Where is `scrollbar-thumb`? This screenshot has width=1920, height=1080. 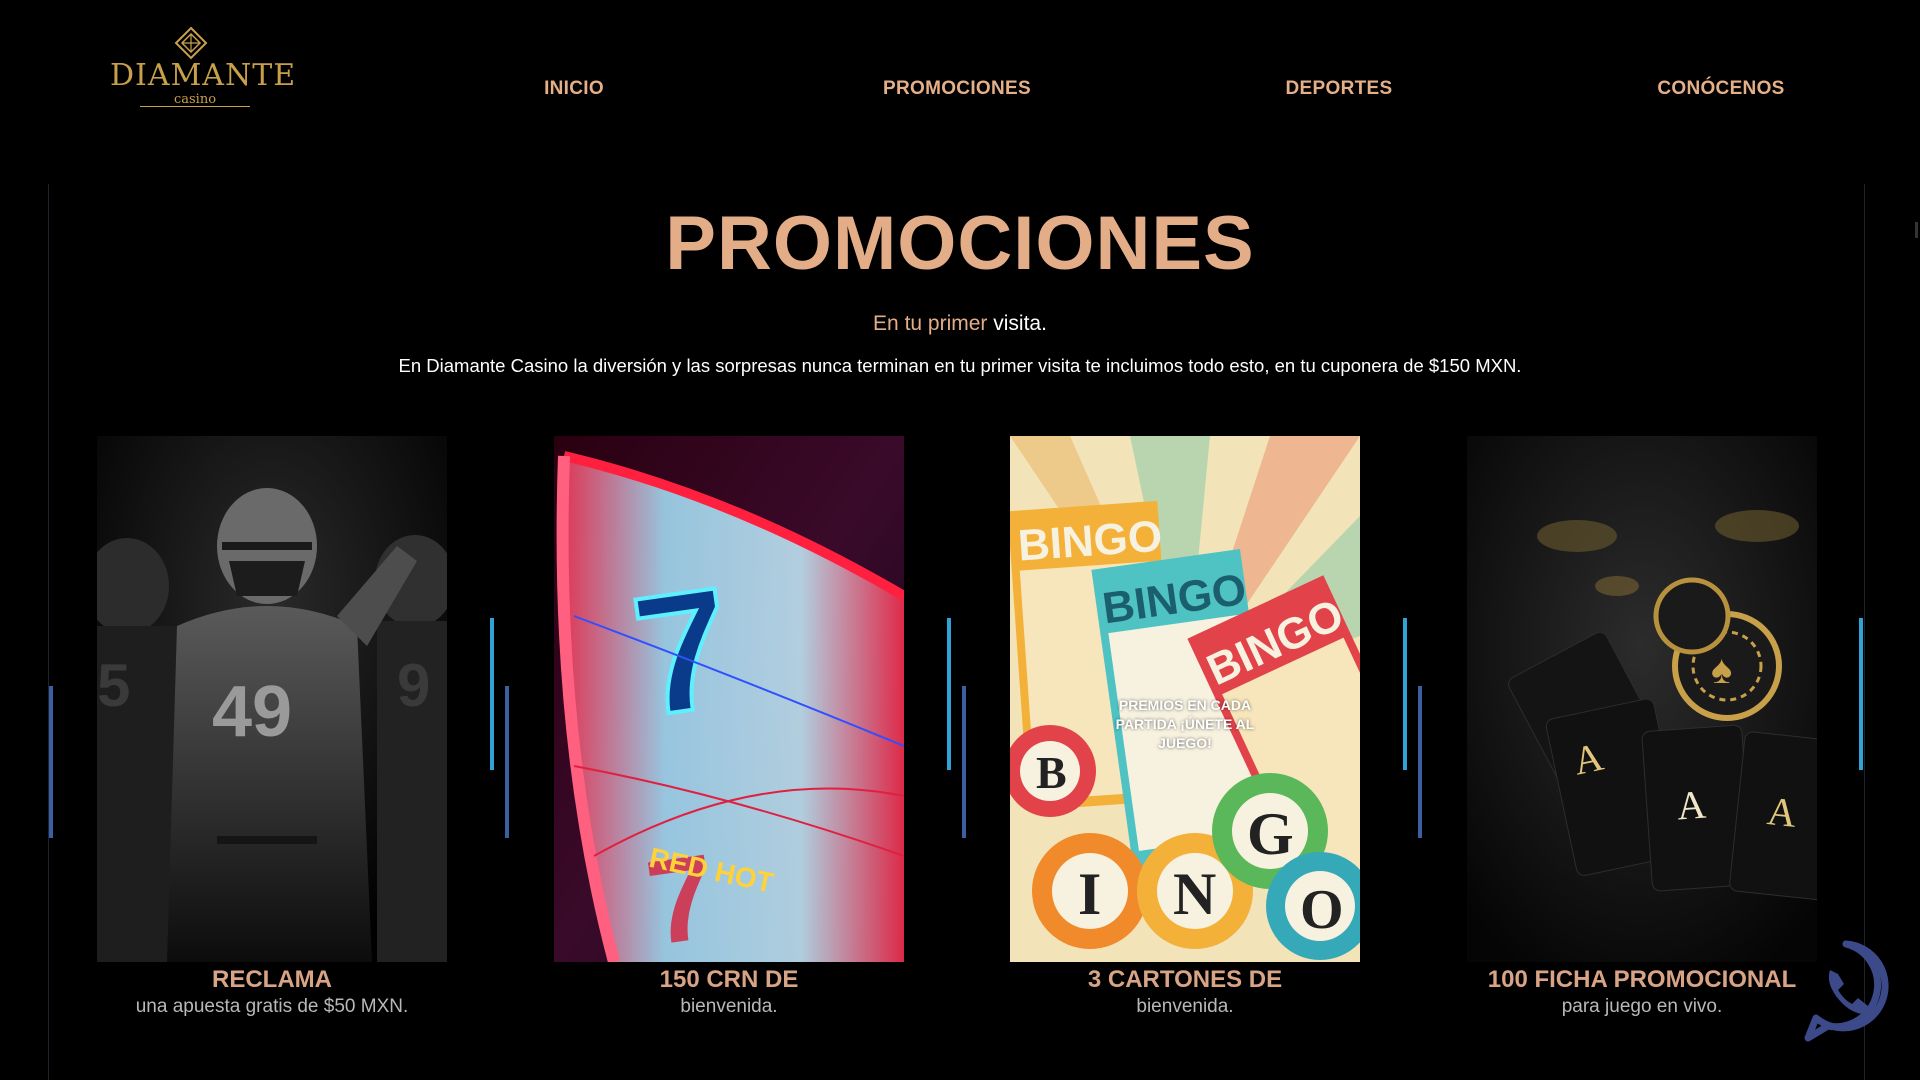
scrollbar-thumb is located at coordinates (1916, 230).